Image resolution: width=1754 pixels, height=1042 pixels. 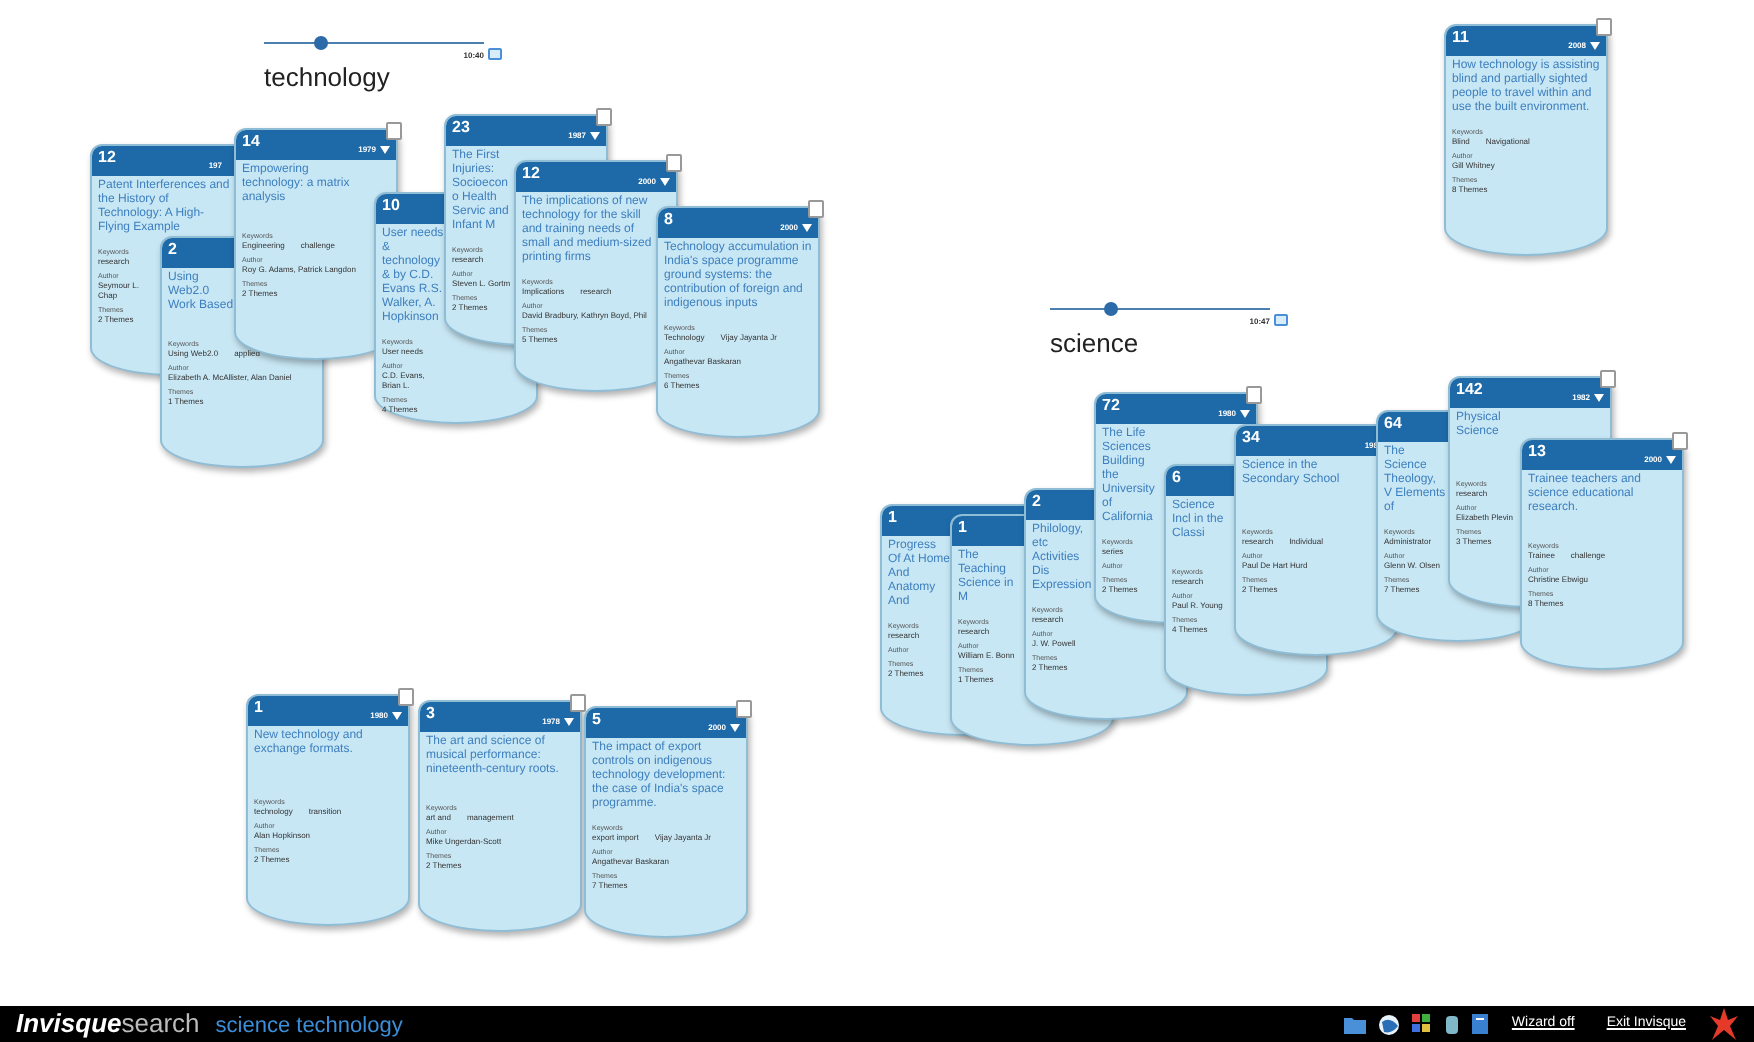 What do you see at coordinates (1460, 38) in the screenshot?
I see `result-count: 11` at bounding box center [1460, 38].